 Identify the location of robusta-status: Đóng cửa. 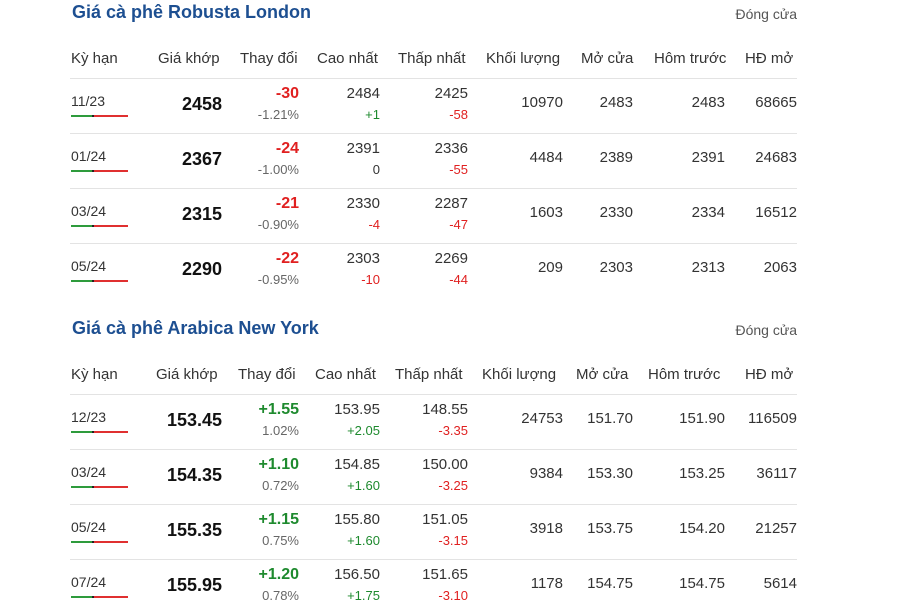
(766, 14).